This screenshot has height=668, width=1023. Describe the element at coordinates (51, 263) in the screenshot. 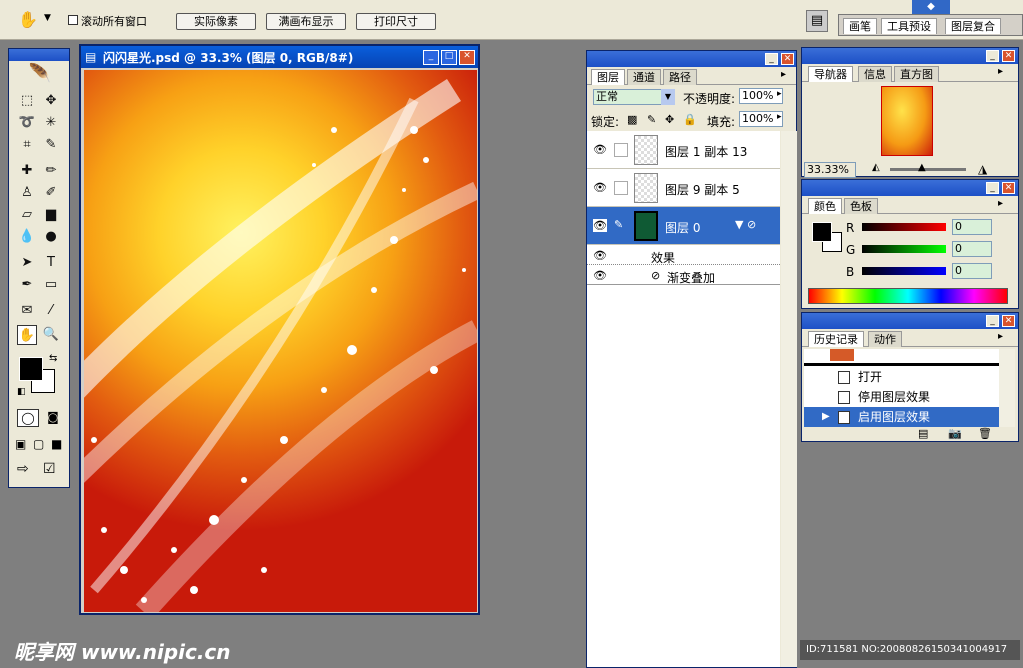

I see `type-tool-icon: T` at that location.